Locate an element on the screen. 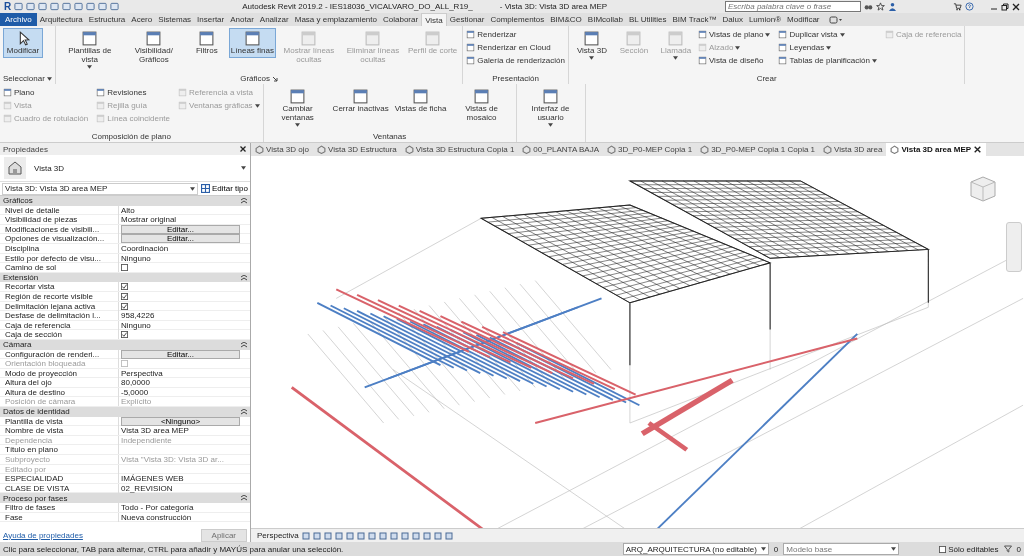  caret-icon is located at coordinates (894, 549).